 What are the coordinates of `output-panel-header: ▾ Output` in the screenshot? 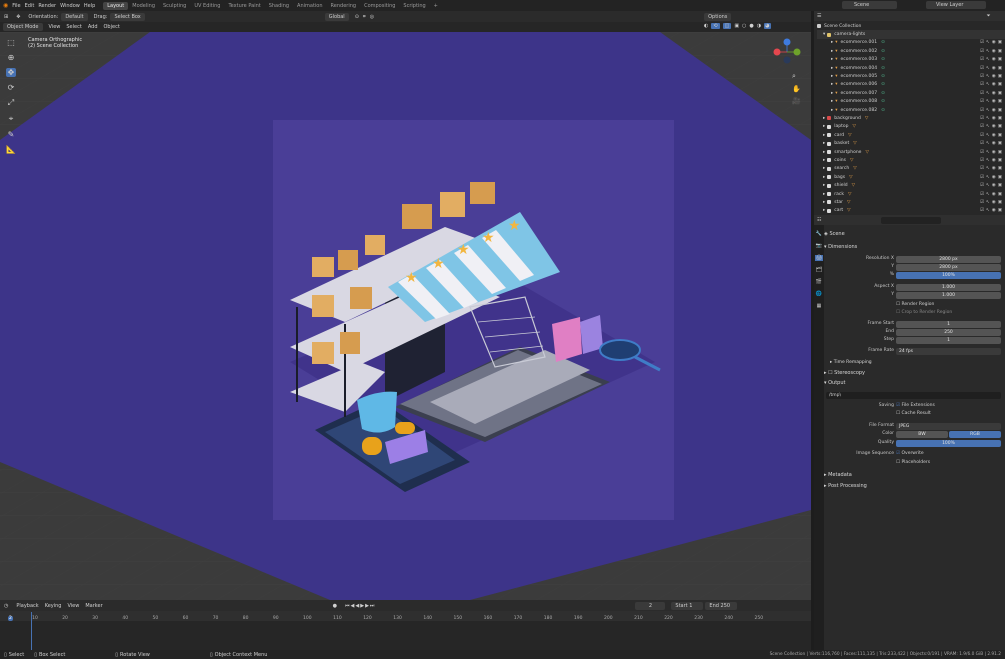 It's located at (834, 383).